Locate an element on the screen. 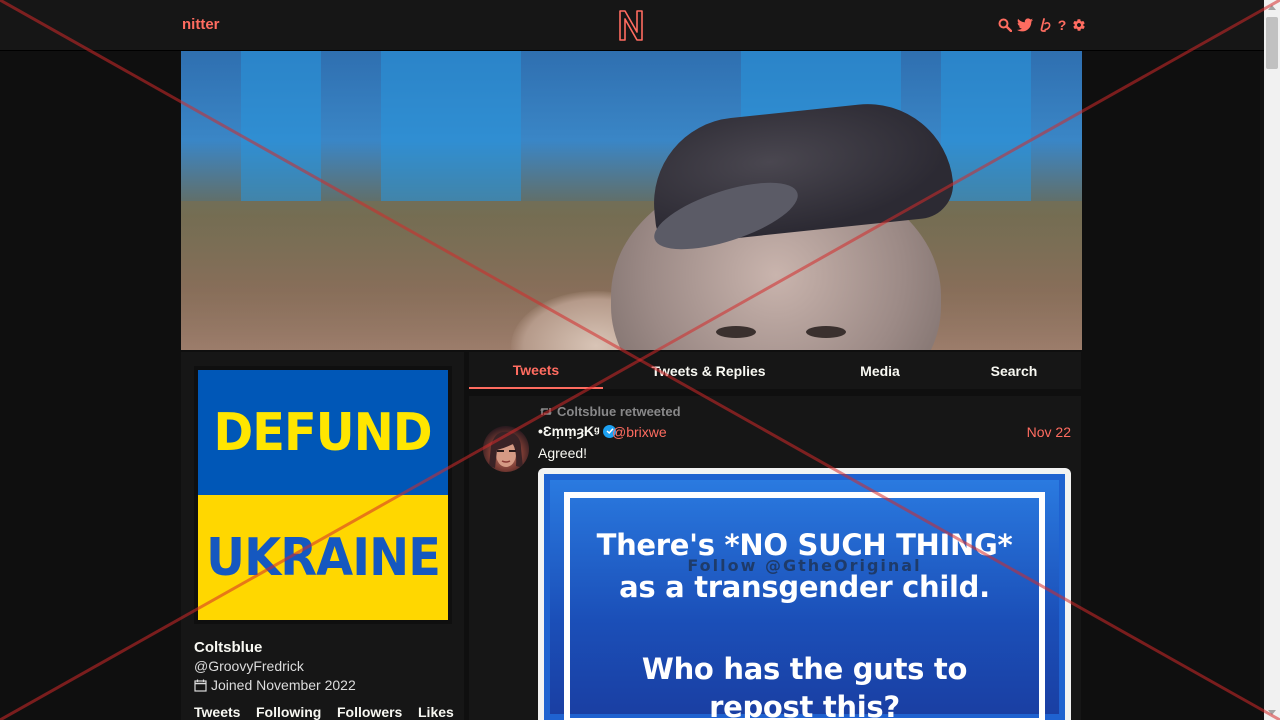  tab-media: Media is located at coordinates (880, 370).